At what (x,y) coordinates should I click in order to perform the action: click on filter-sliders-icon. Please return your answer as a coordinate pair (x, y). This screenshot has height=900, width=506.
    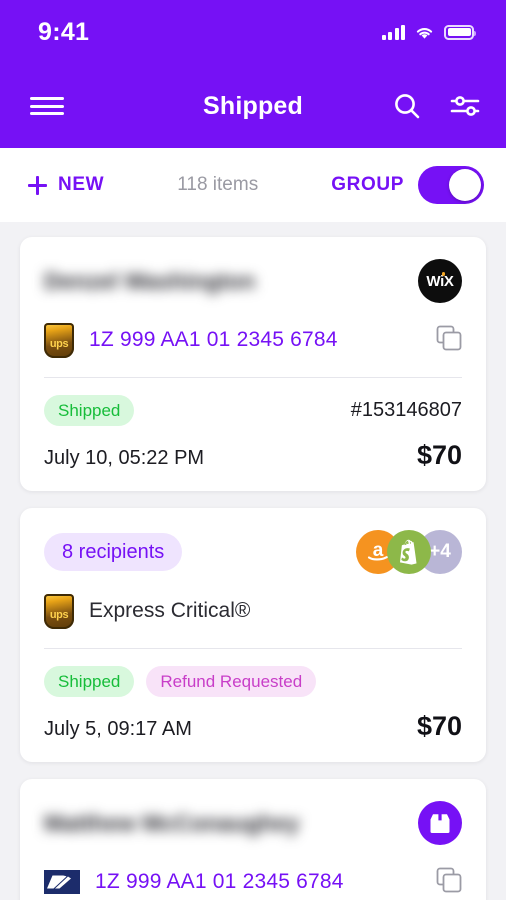
    Looking at the image, I should click on (465, 106).